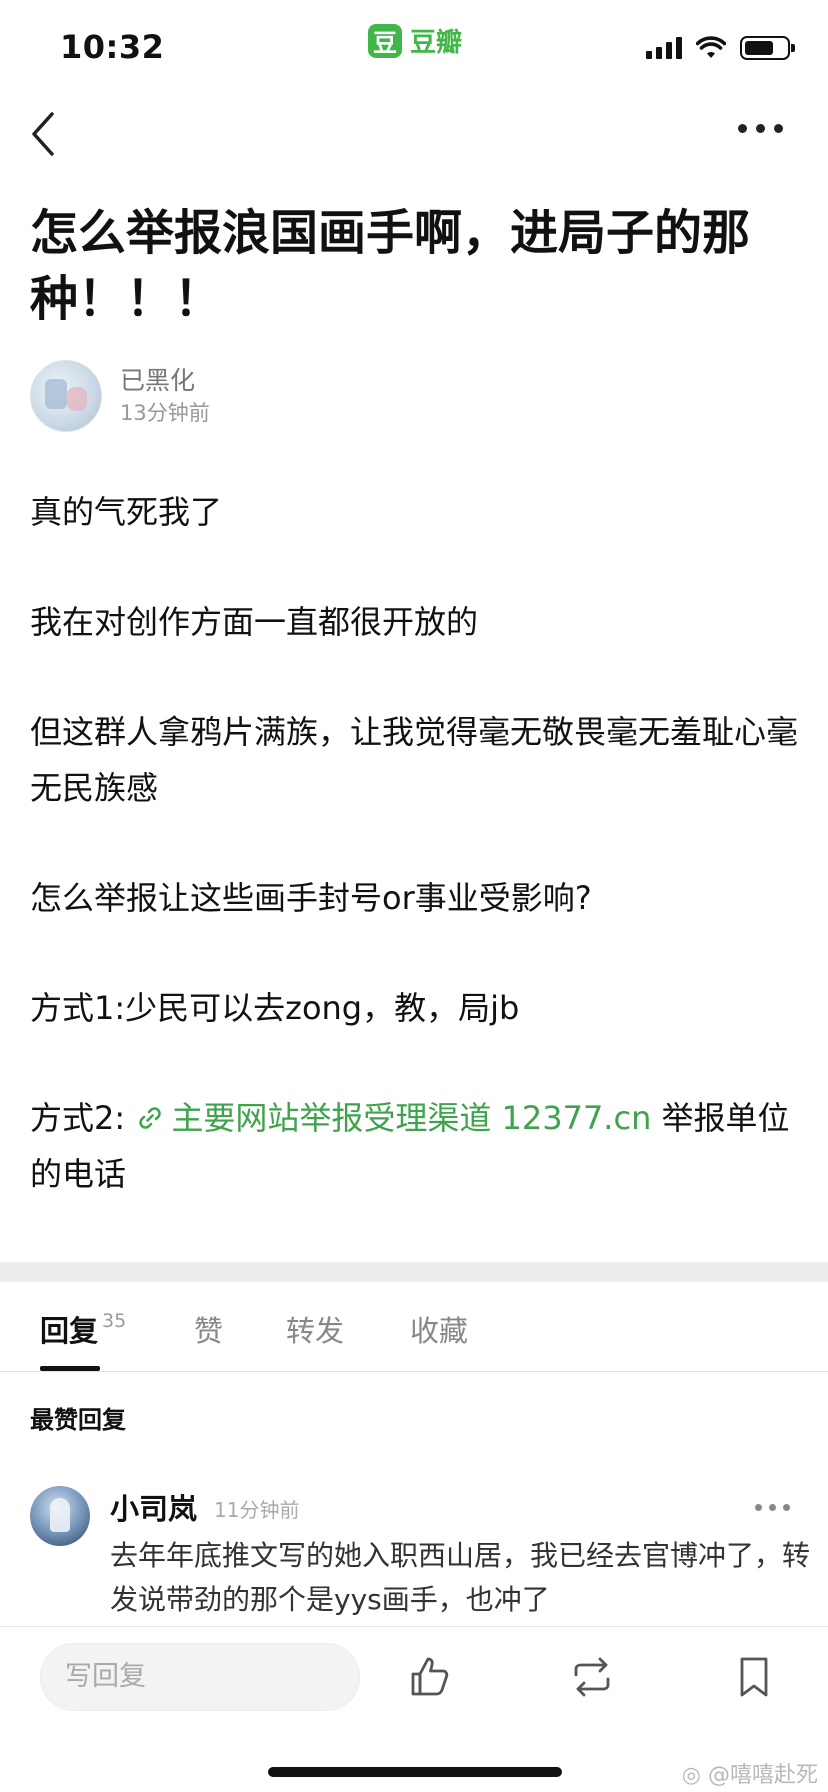 The height and width of the screenshot is (1792, 828). What do you see at coordinates (430, 1677) in the screenshot?
I see `thumbs-up-icon` at bounding box center [430, 1677].